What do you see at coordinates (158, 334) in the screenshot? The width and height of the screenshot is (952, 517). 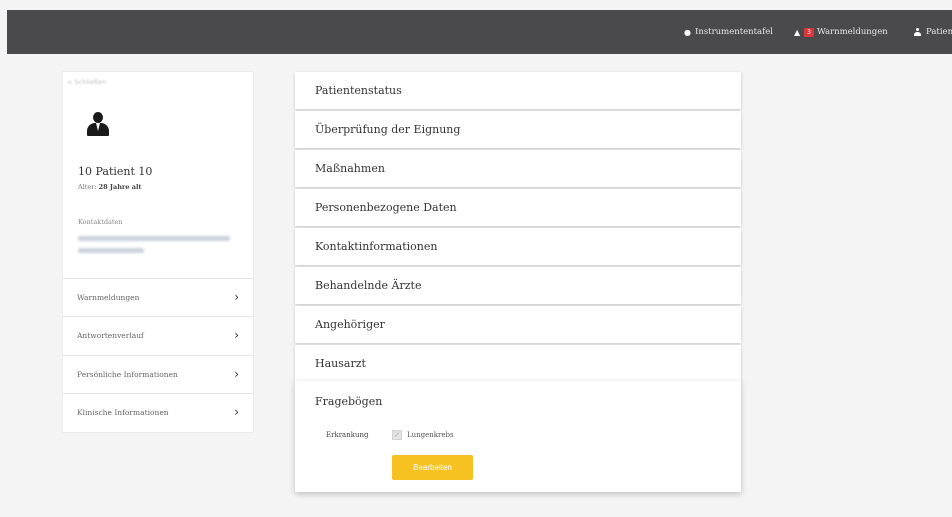 I see `sidebar-item-answer-history: Antwortenverlauf ›` at bounding box center [158, 334].